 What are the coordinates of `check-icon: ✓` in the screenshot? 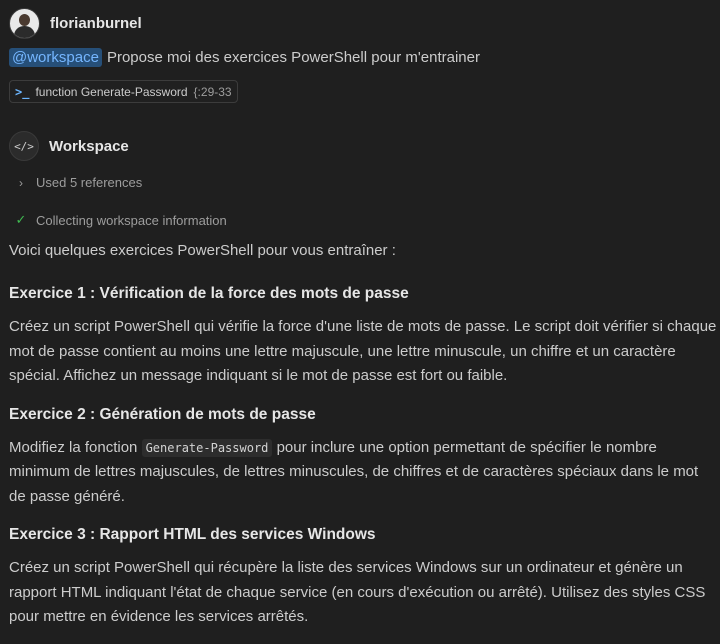 It's located at (21, 219).